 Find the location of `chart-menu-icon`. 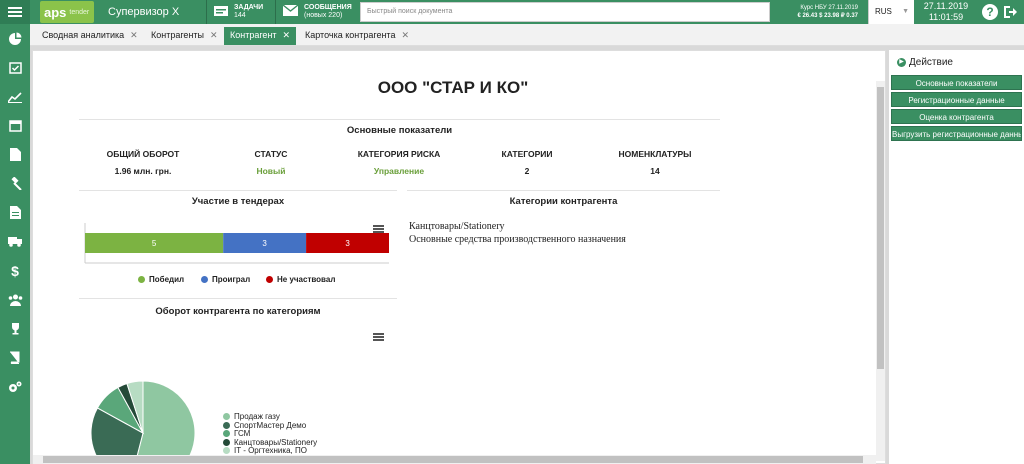

chart-menu-icon is located at coordinates (378, 334).